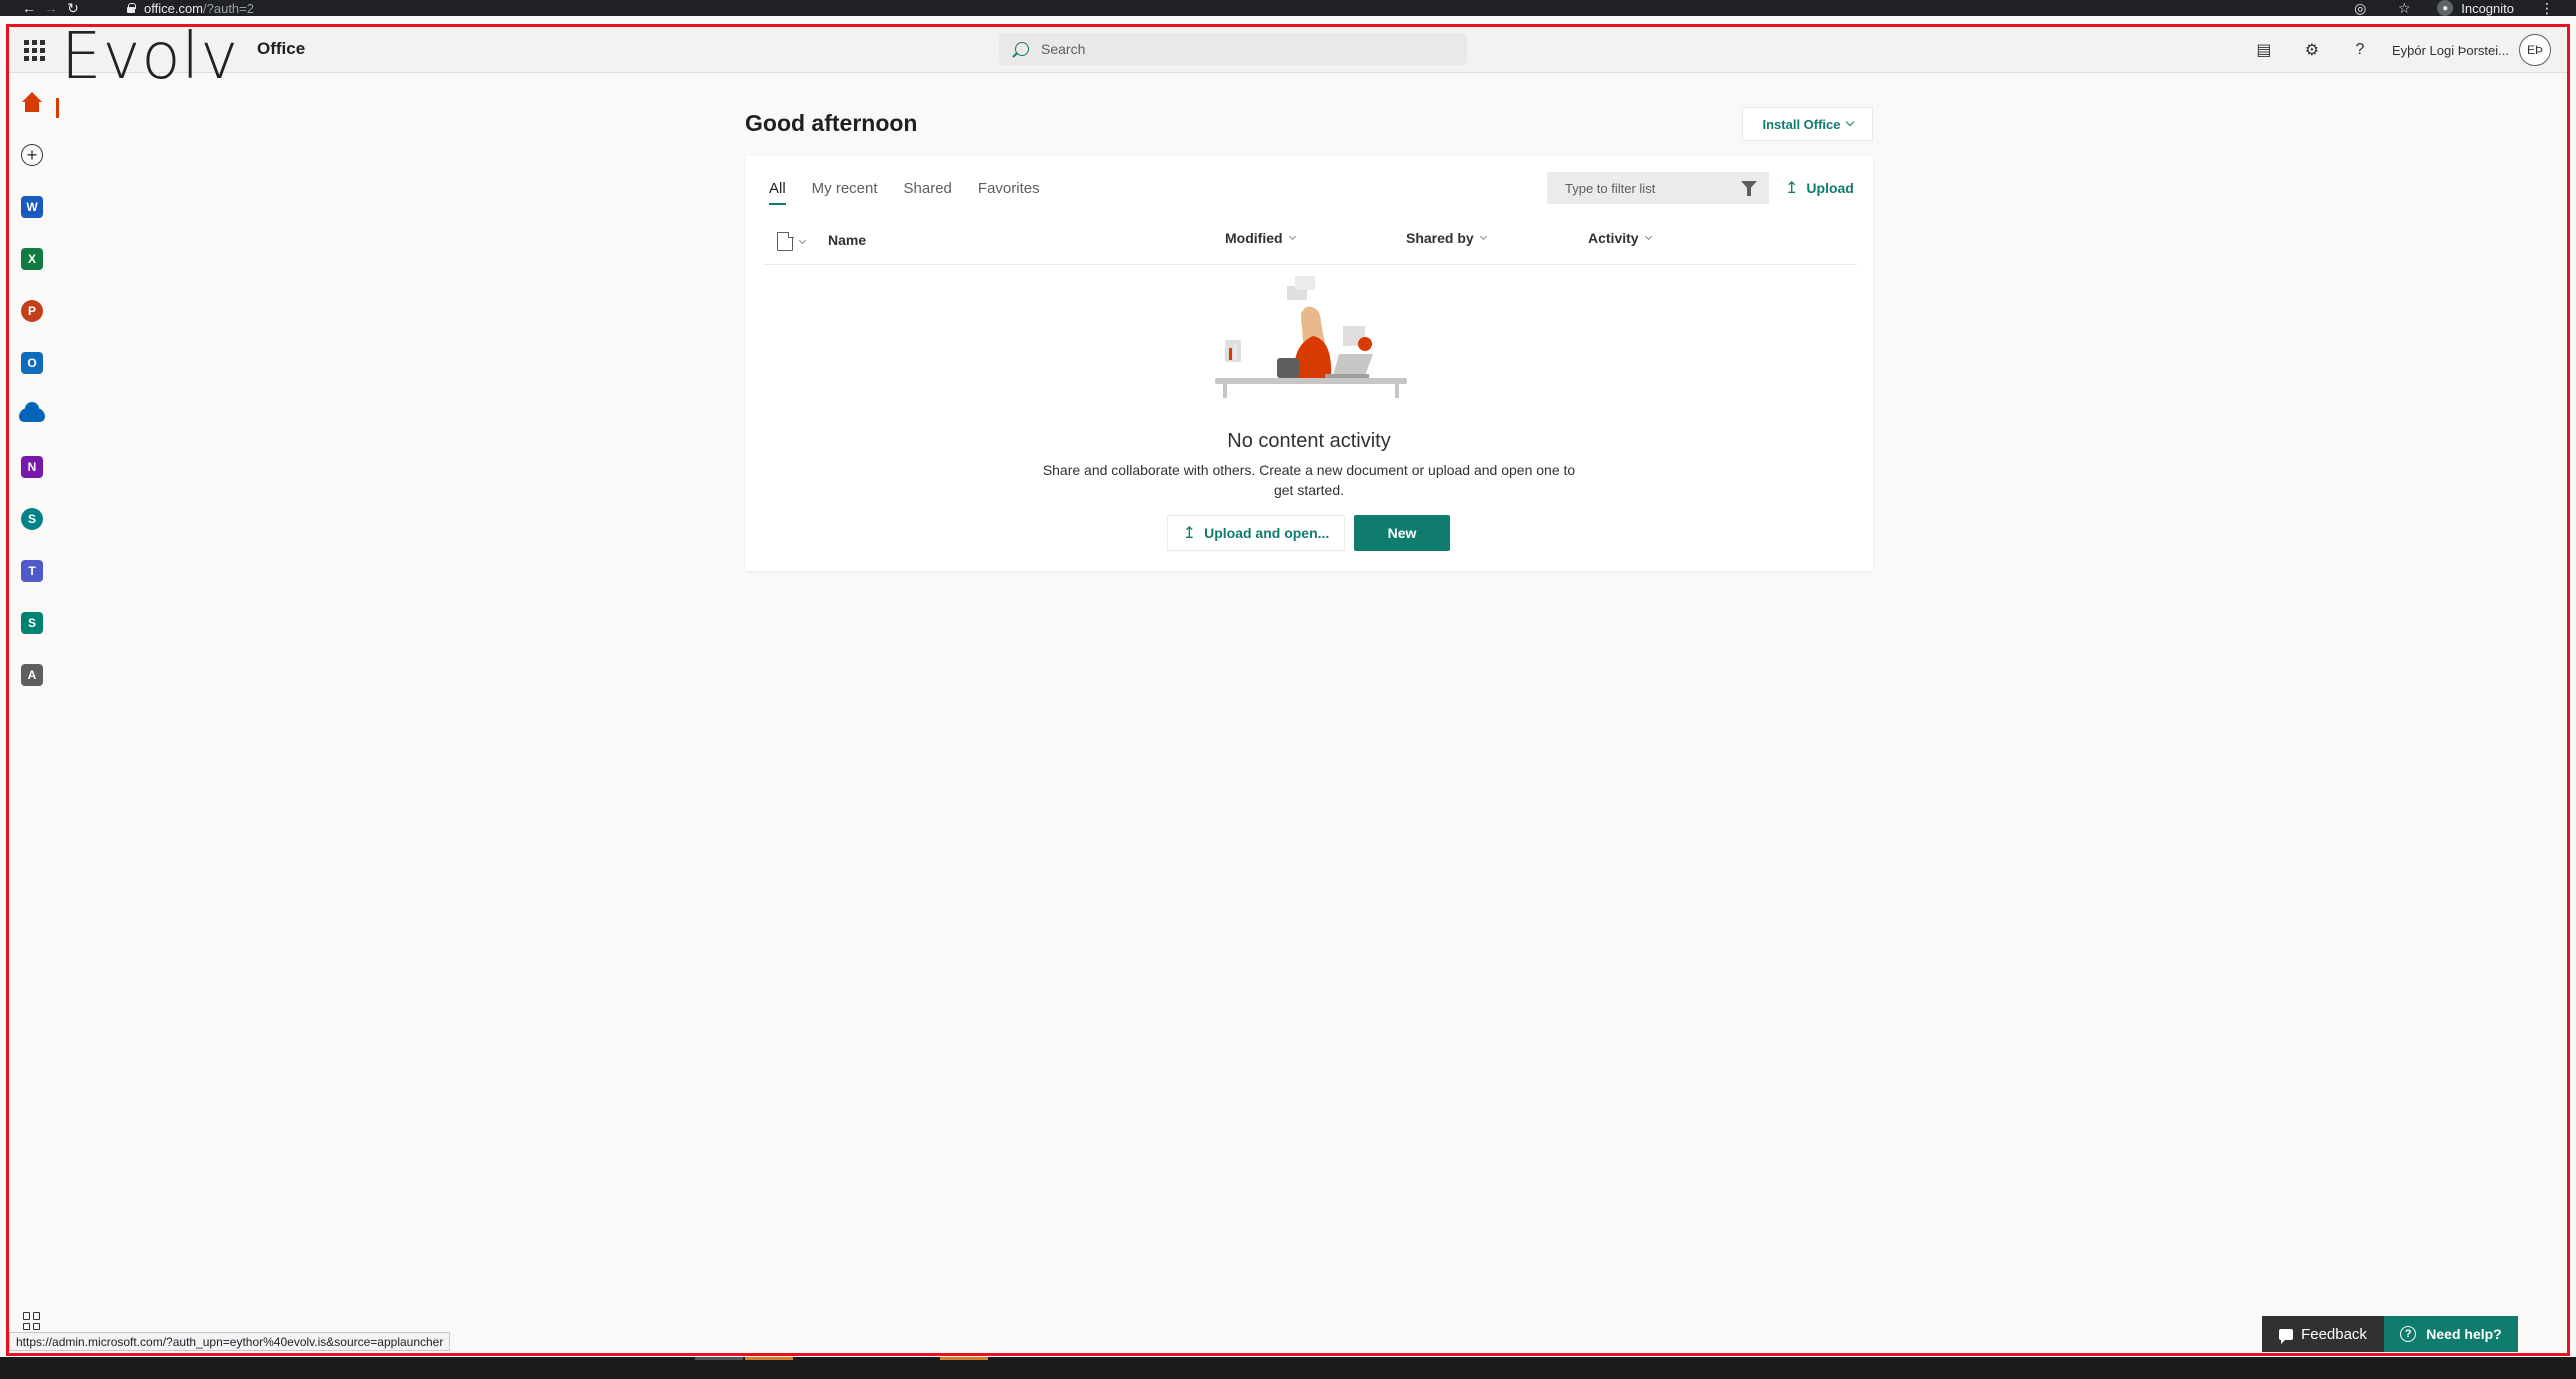 This screenshot has height=1379, width=2576. I want to click on rail-sharepoint: S, so click(32, 519).